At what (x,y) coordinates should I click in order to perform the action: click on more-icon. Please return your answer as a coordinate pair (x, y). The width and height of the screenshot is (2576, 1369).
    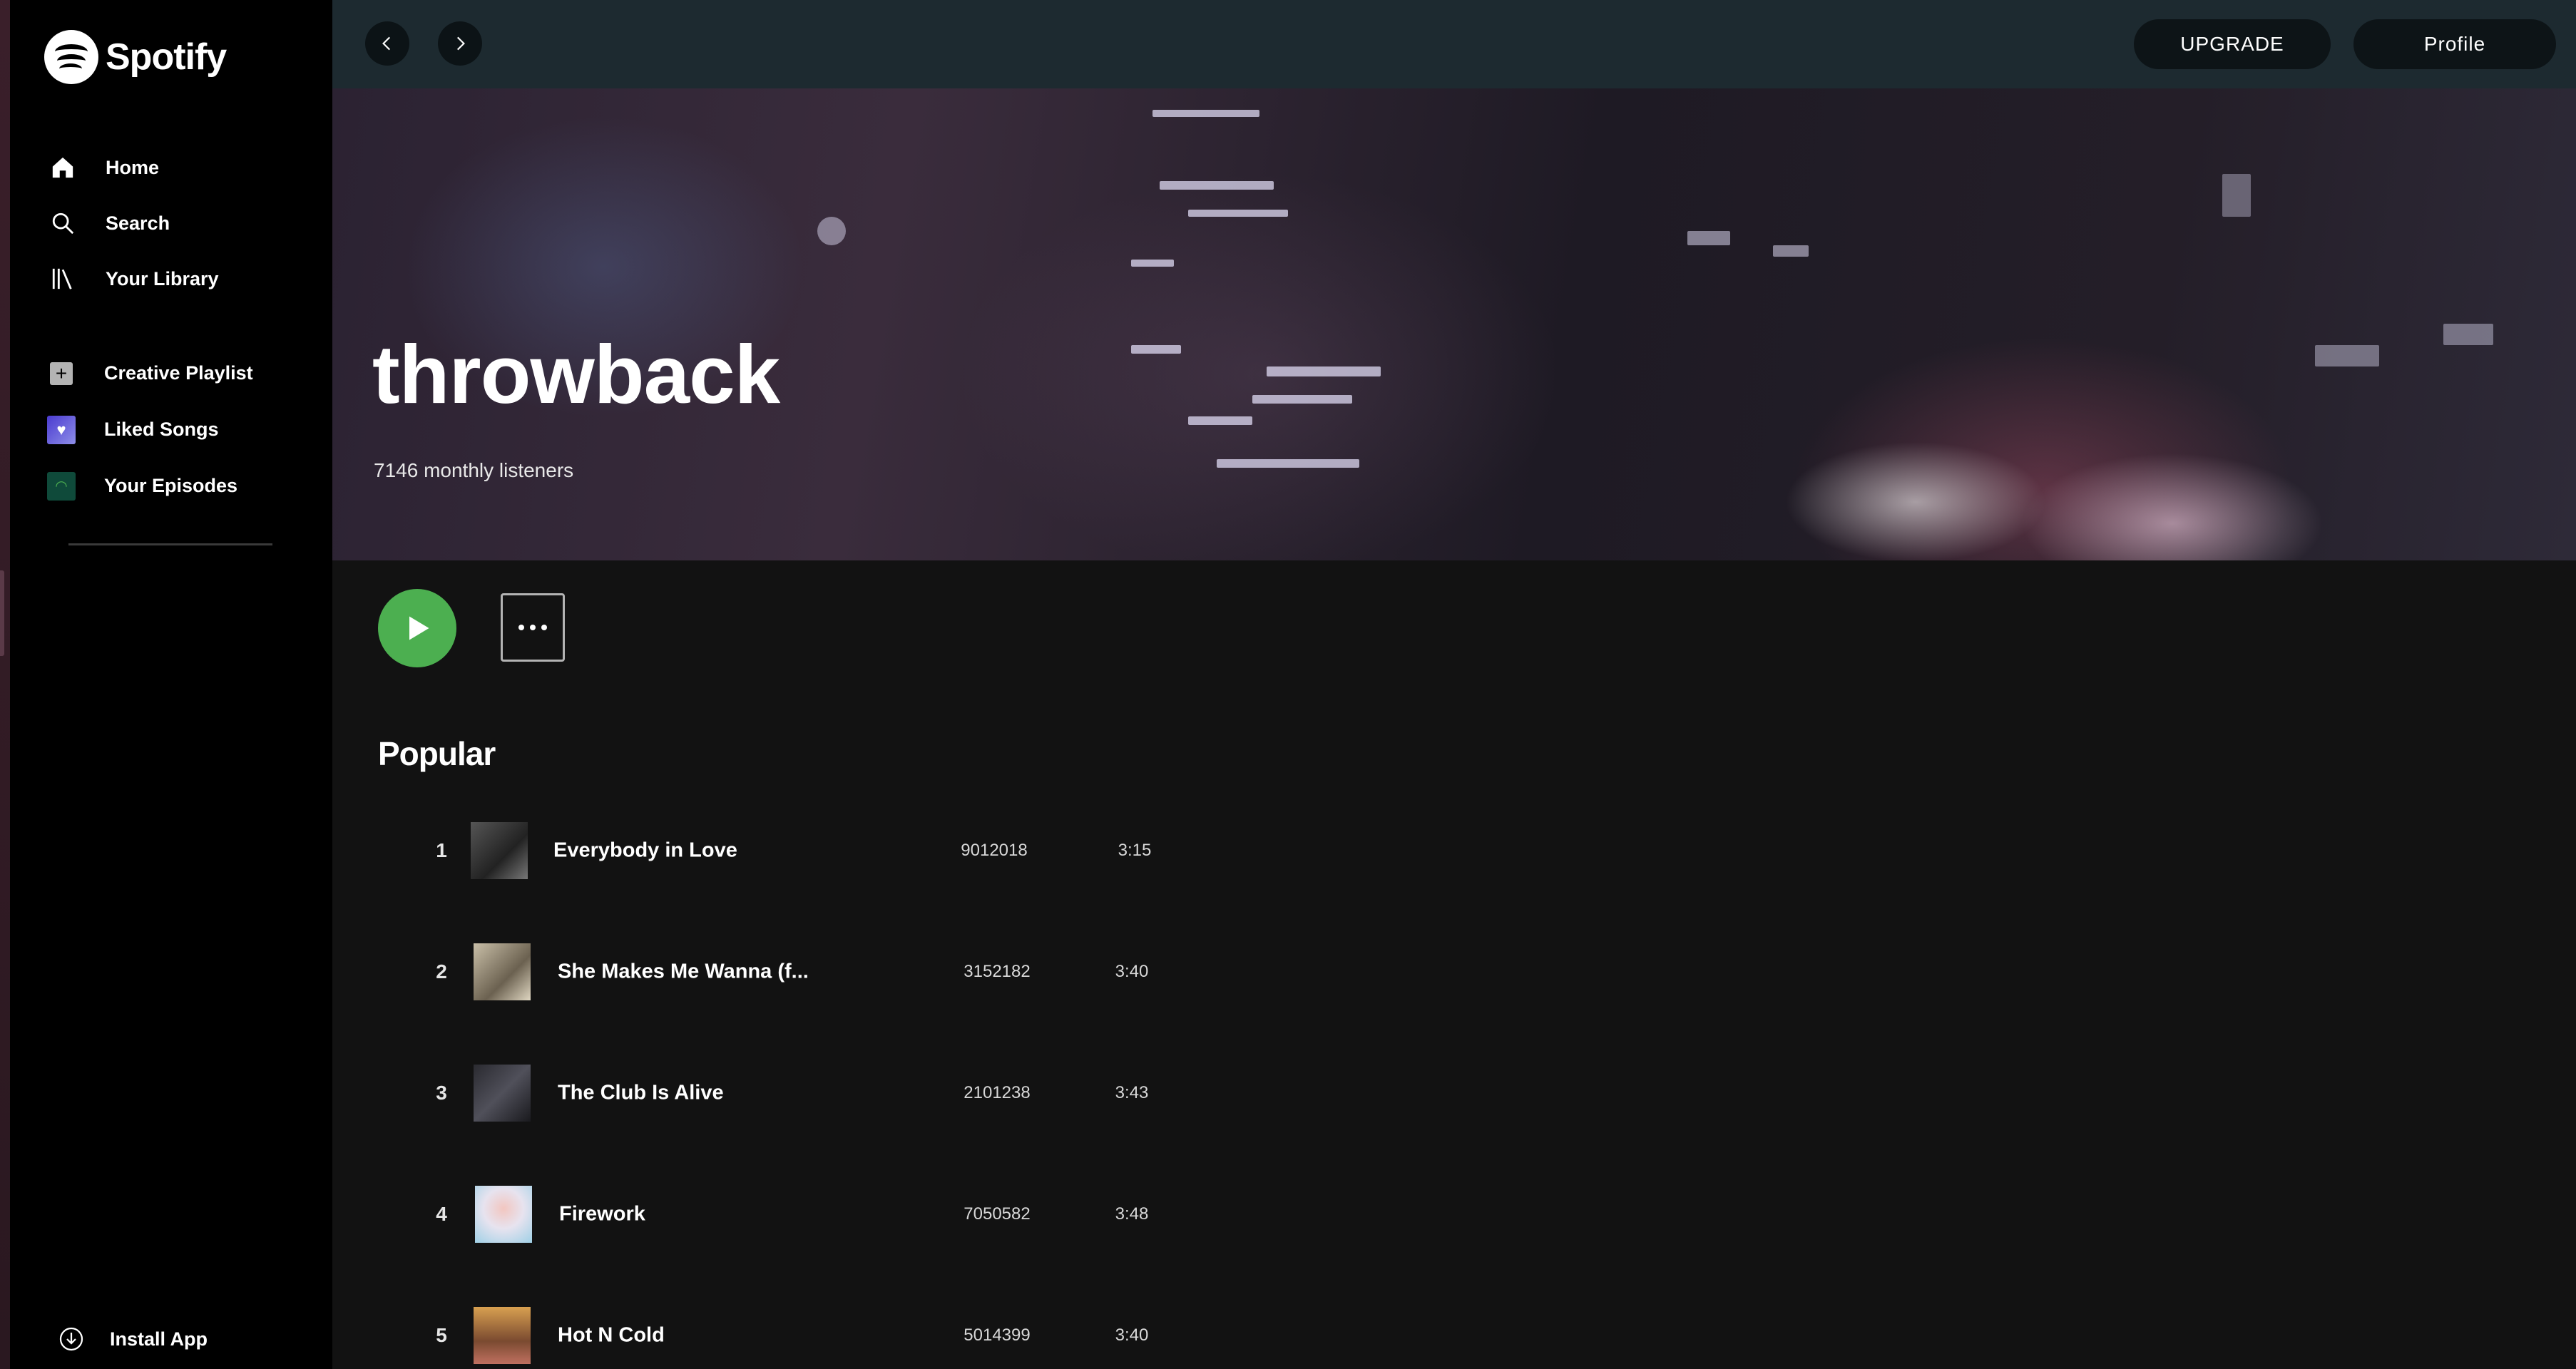
    Looking at the image, I should click on (533, 627).